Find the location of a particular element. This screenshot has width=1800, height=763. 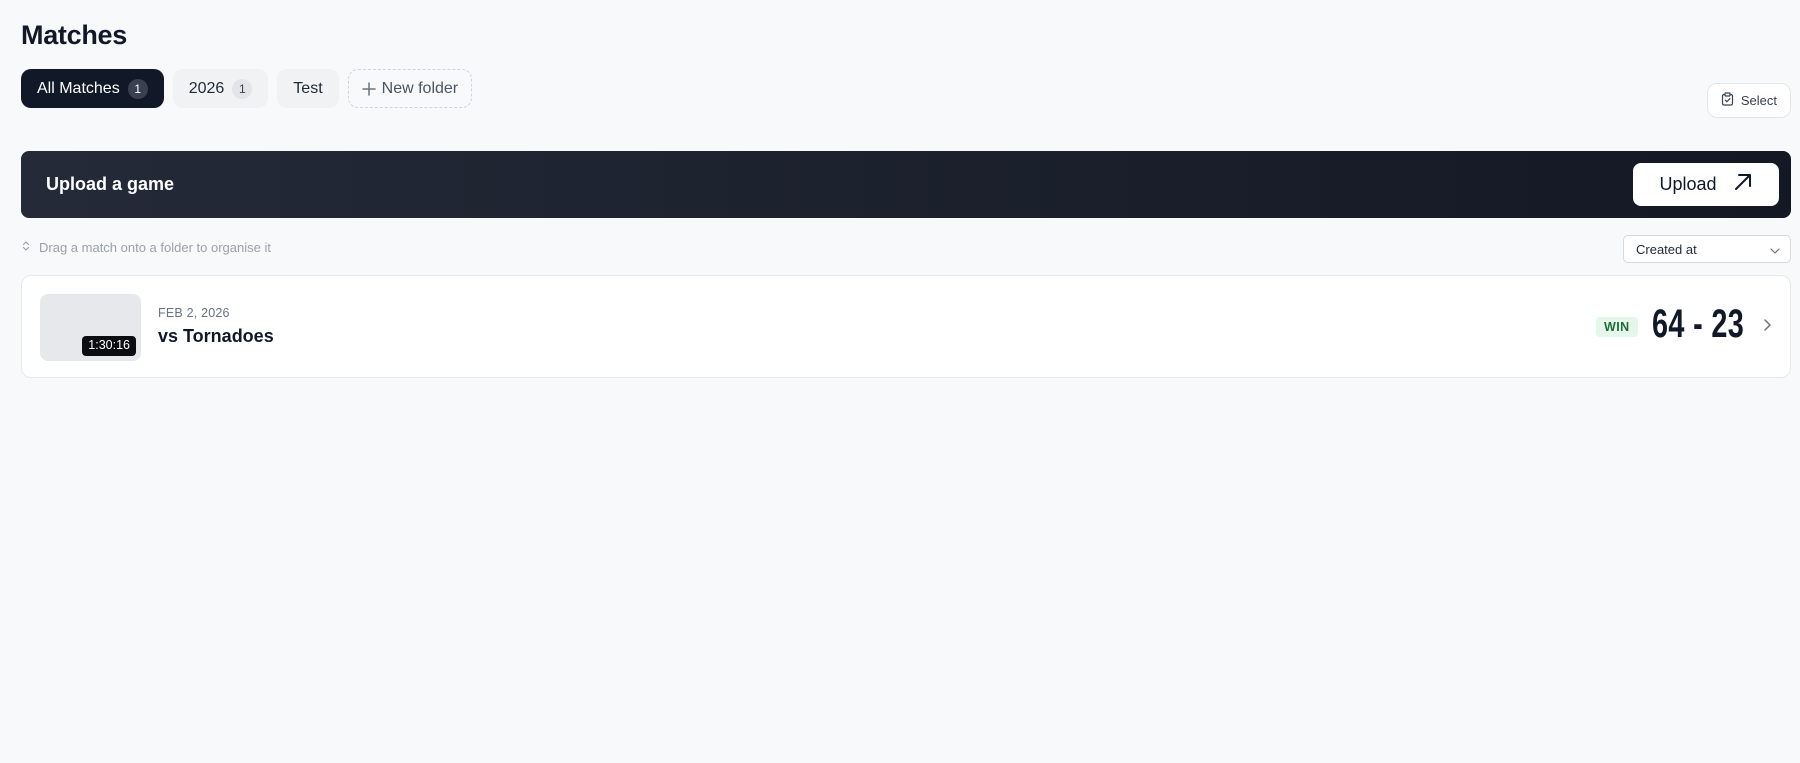

folder-tab-label: All Matches is located at coordinates (78, 88).